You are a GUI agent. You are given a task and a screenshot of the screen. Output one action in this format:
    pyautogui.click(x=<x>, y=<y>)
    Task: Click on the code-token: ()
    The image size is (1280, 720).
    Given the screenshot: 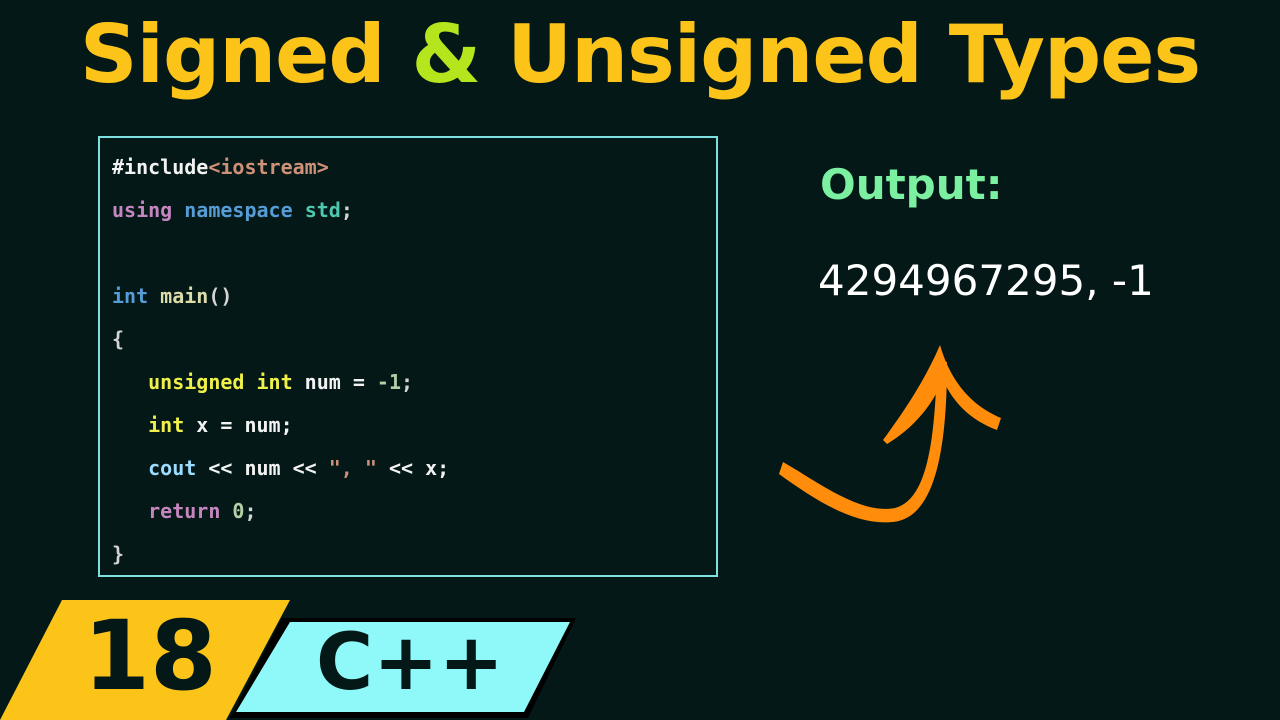 What is the action you would take?
    pyautogui.click(x=220, y=296)
    